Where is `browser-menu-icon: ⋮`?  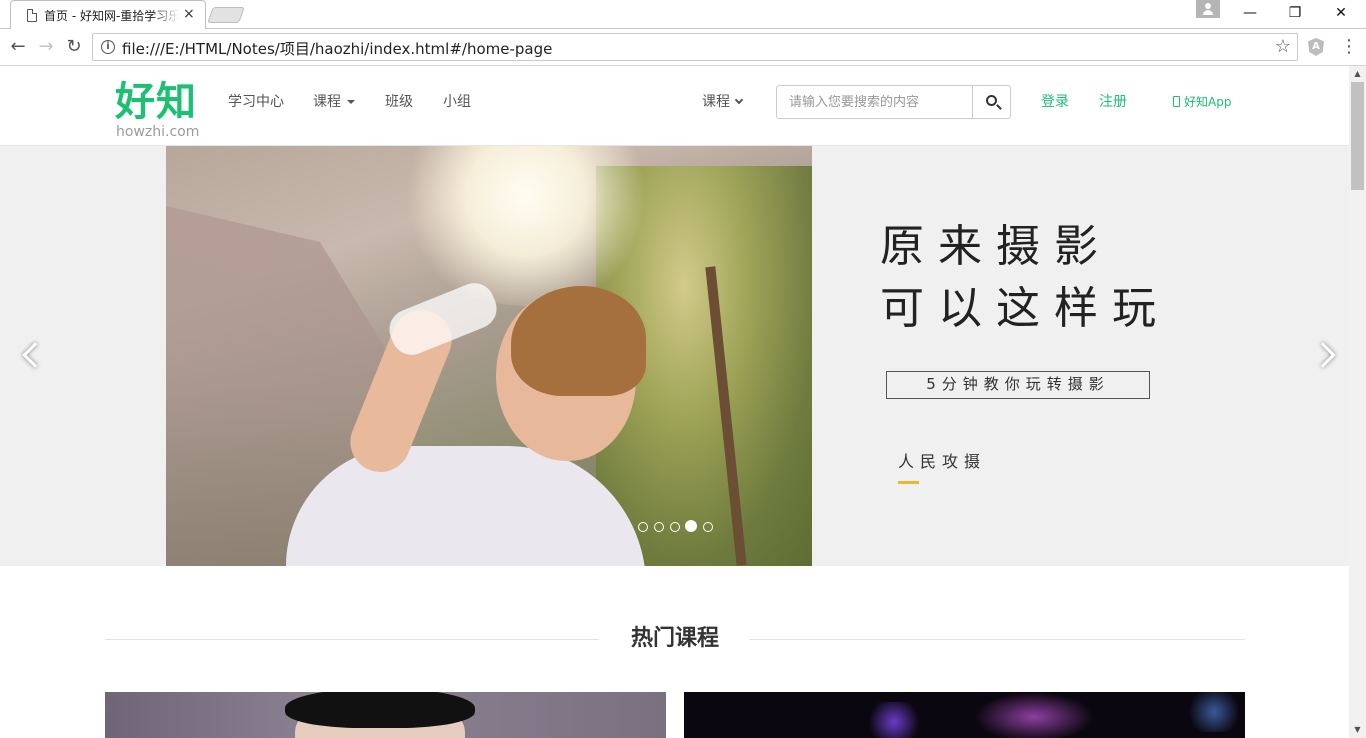
browser-menu-icon: ⋮ is located at coordinates (1349, 47).